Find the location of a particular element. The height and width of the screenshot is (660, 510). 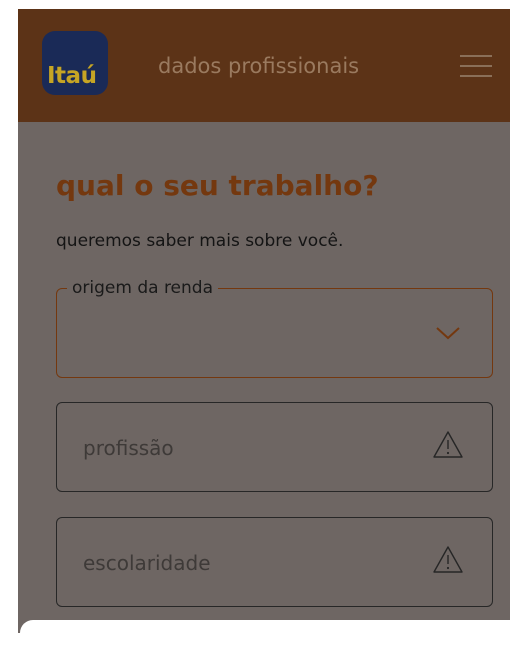

education-placeholder: escolaridade is located at coordinates (147, 563).